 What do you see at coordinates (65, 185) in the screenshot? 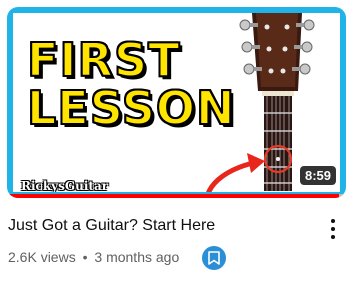
I see `channel-watermark: RickysGuitar` at bounding box center [65, 185].